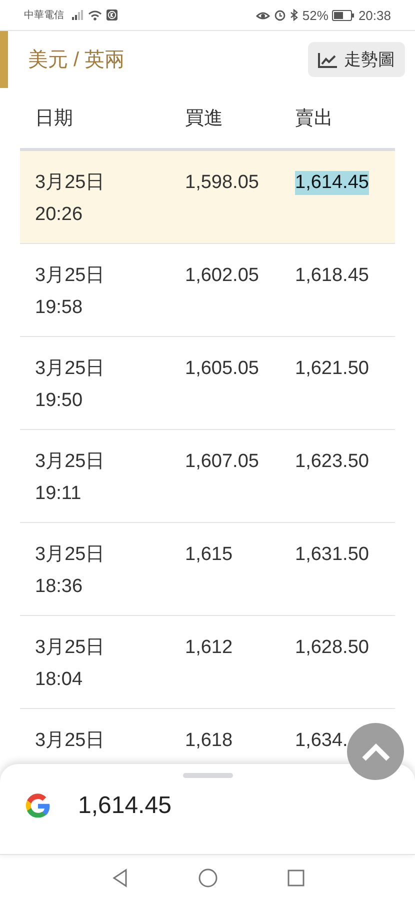  I want to click on sell-price-cell: 1,628.50, so click(332, 648).